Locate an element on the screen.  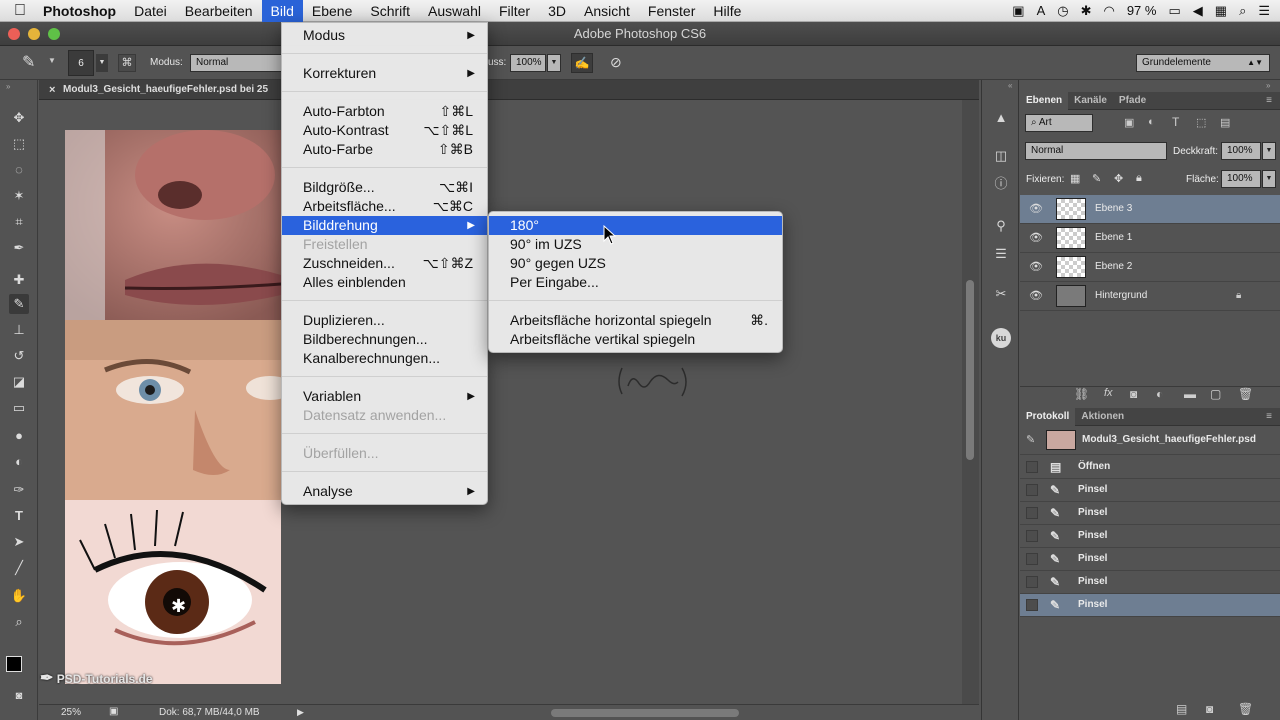
minimize-window-icon is located at coordinates (34, 34).